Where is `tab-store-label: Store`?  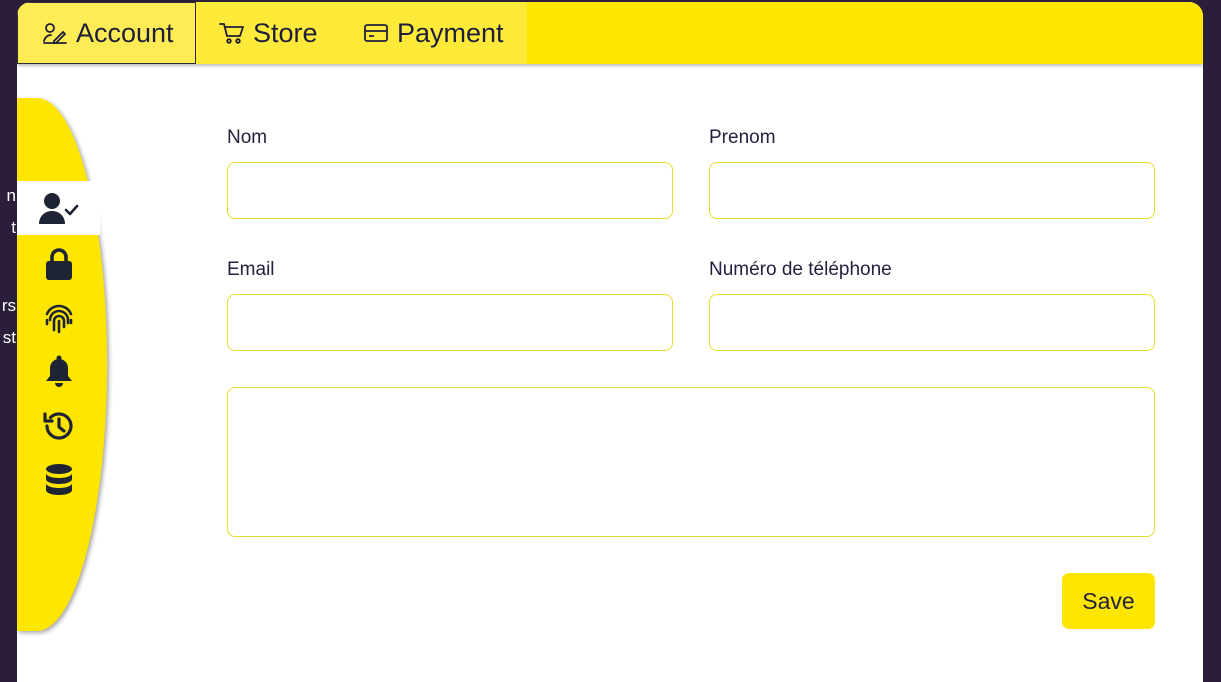
tab-store-label: Store is located at coordinates (285, 32).